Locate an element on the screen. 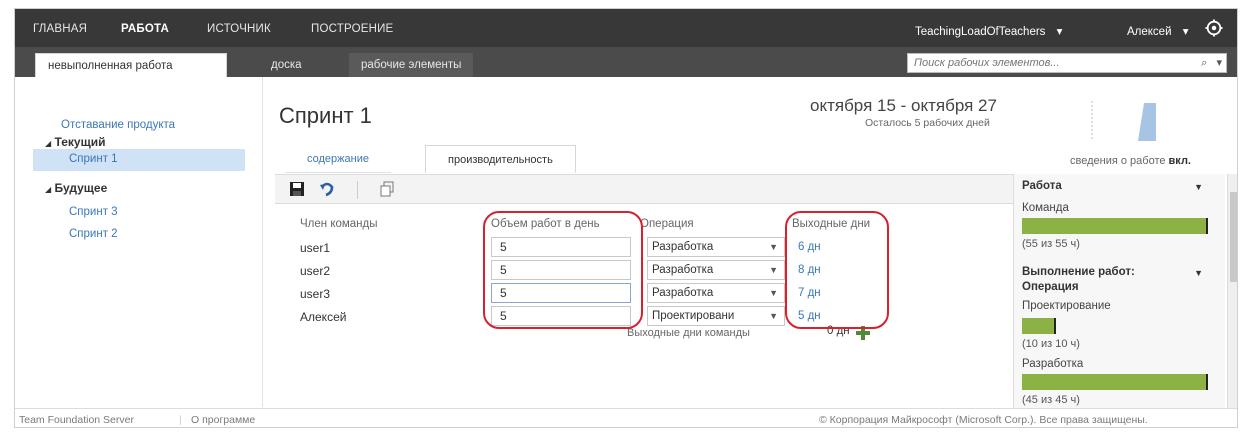 Image resolution: width=1251 pixels, height=435 pixels. sidebar-item-sprint-2: Спринт 2 is located at coordinates (93, 234).